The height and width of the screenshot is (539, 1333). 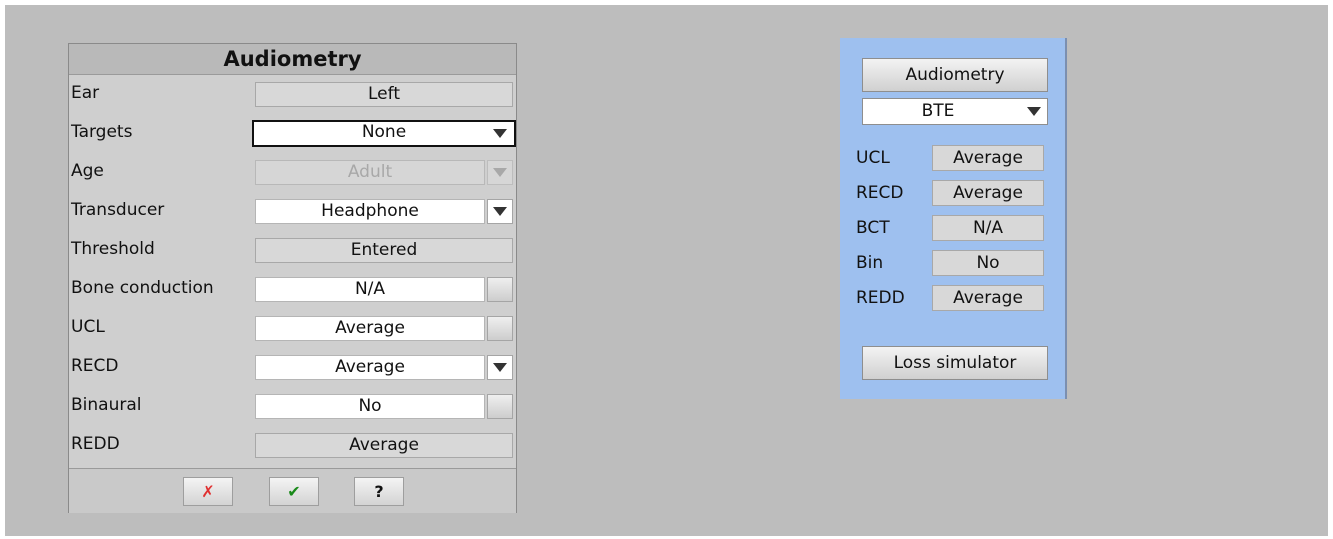 What do you see at coordinates (102, 132) in the screenshot?
I see `targets-label: Targets` at bounding box center [102, 132].